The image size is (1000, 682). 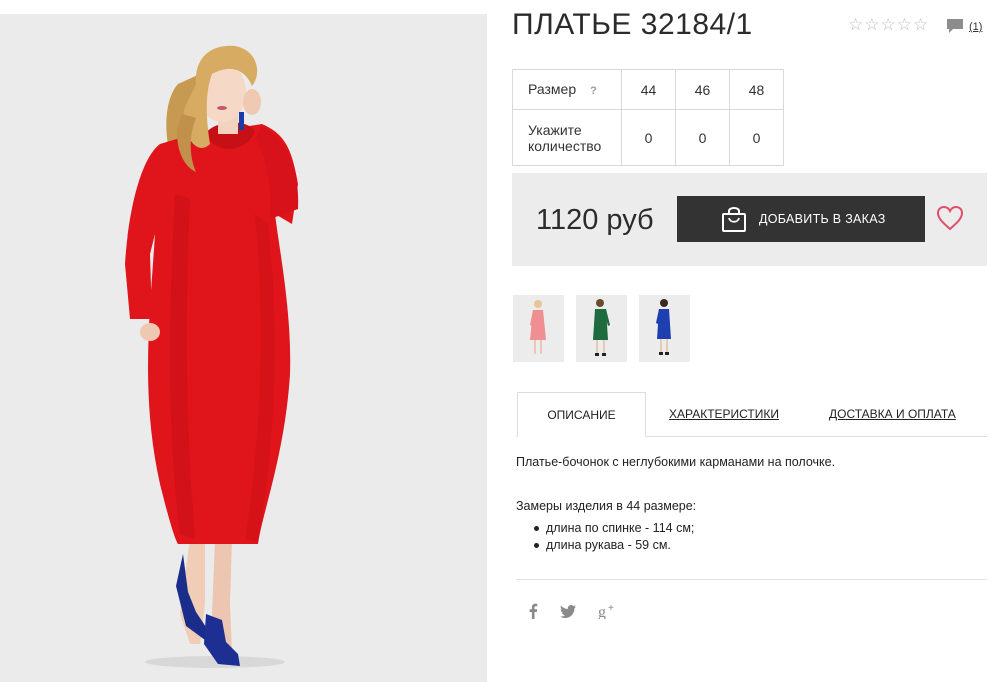 I want to click on variant-thumbnail-pink, so click(x=538, y=328).